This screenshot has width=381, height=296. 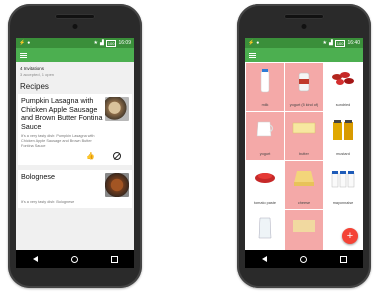 What do you see at coordinates (353, 43) in the screenshot?
I see `clock: 16:40` at bounding box center [353, 43].